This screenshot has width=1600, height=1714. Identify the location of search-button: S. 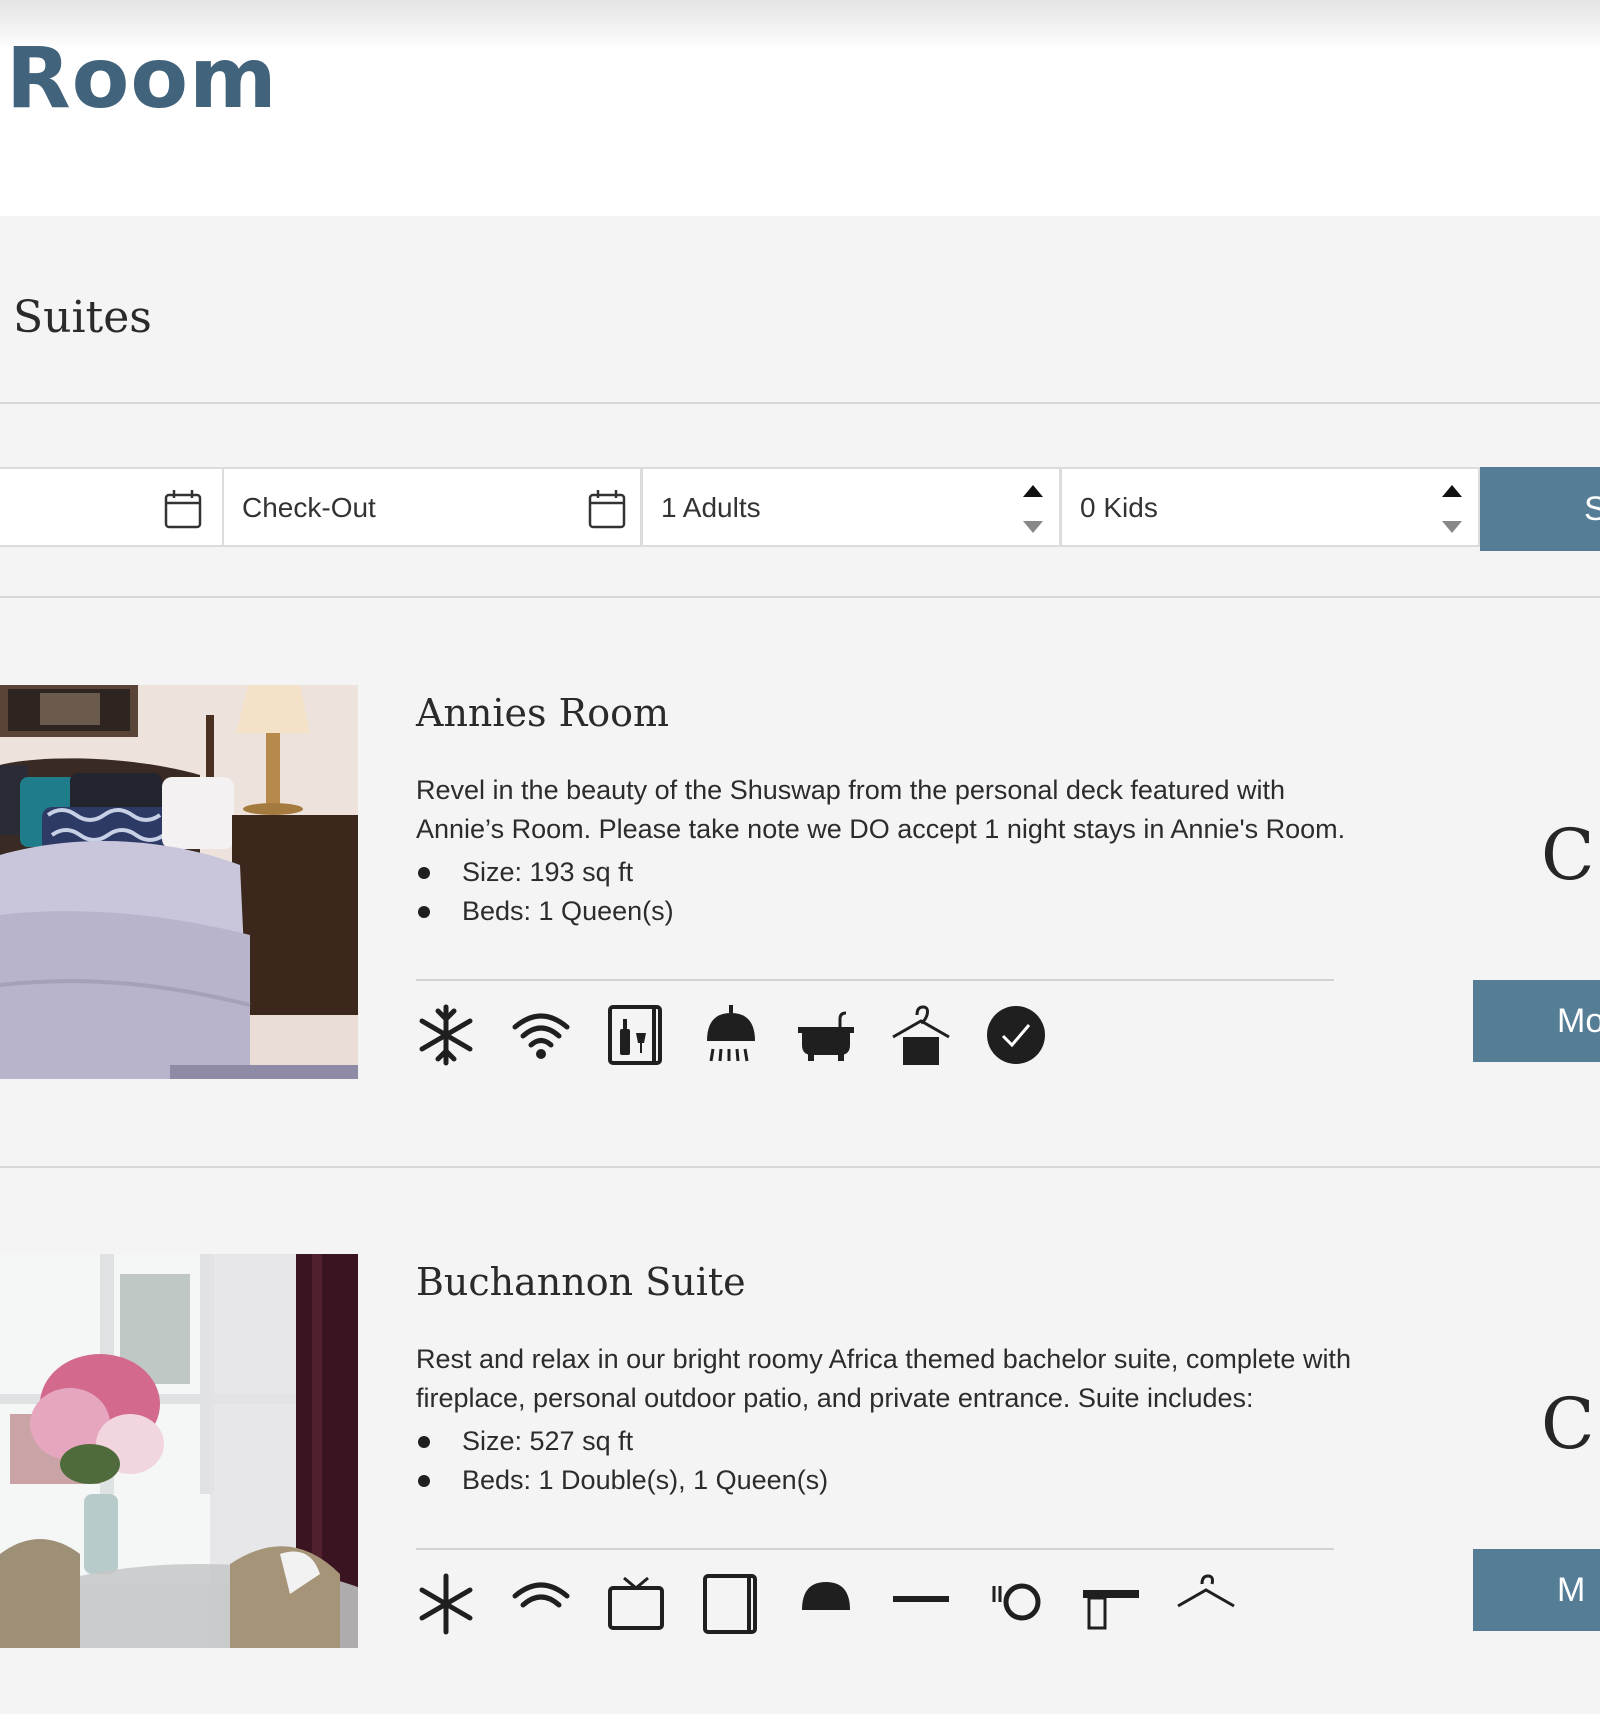
(1540, 509).